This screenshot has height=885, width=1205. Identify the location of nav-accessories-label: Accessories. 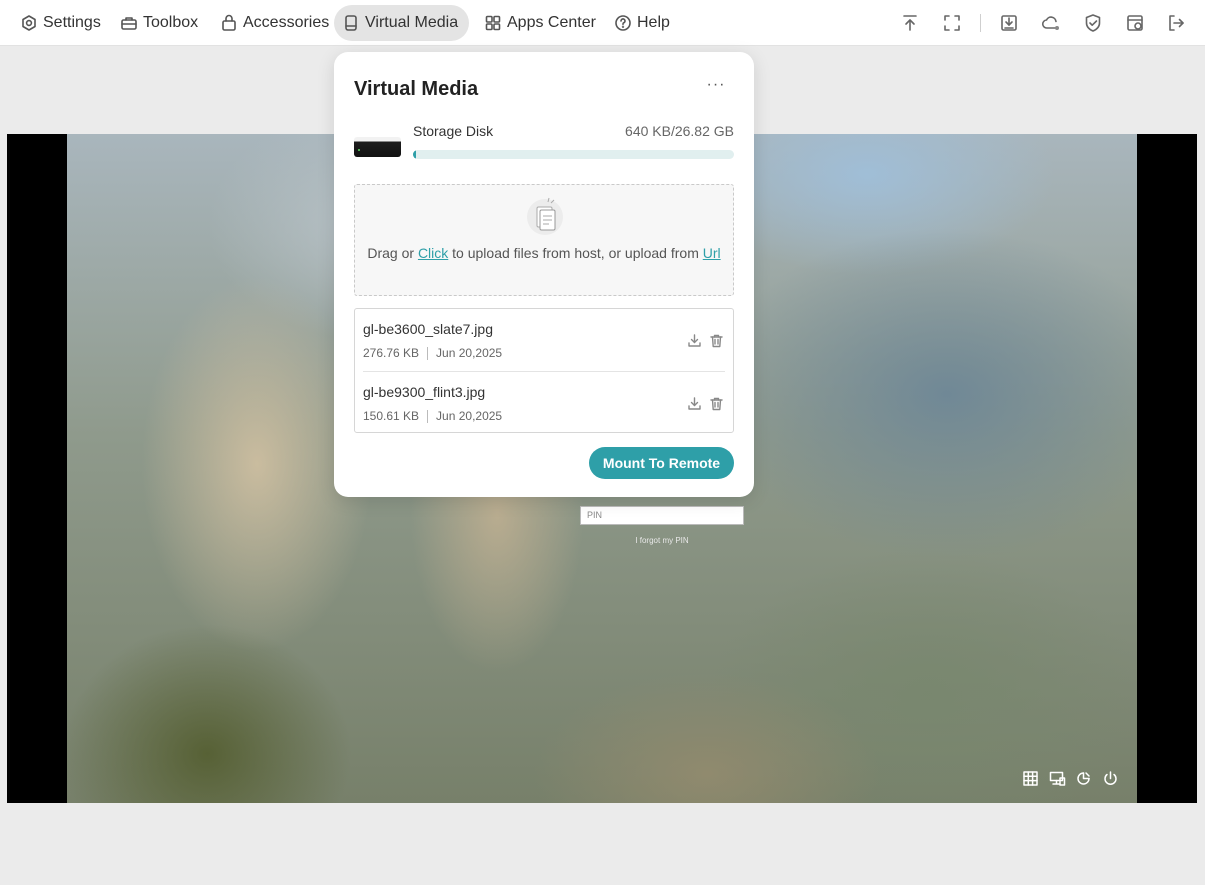
(286, 22).